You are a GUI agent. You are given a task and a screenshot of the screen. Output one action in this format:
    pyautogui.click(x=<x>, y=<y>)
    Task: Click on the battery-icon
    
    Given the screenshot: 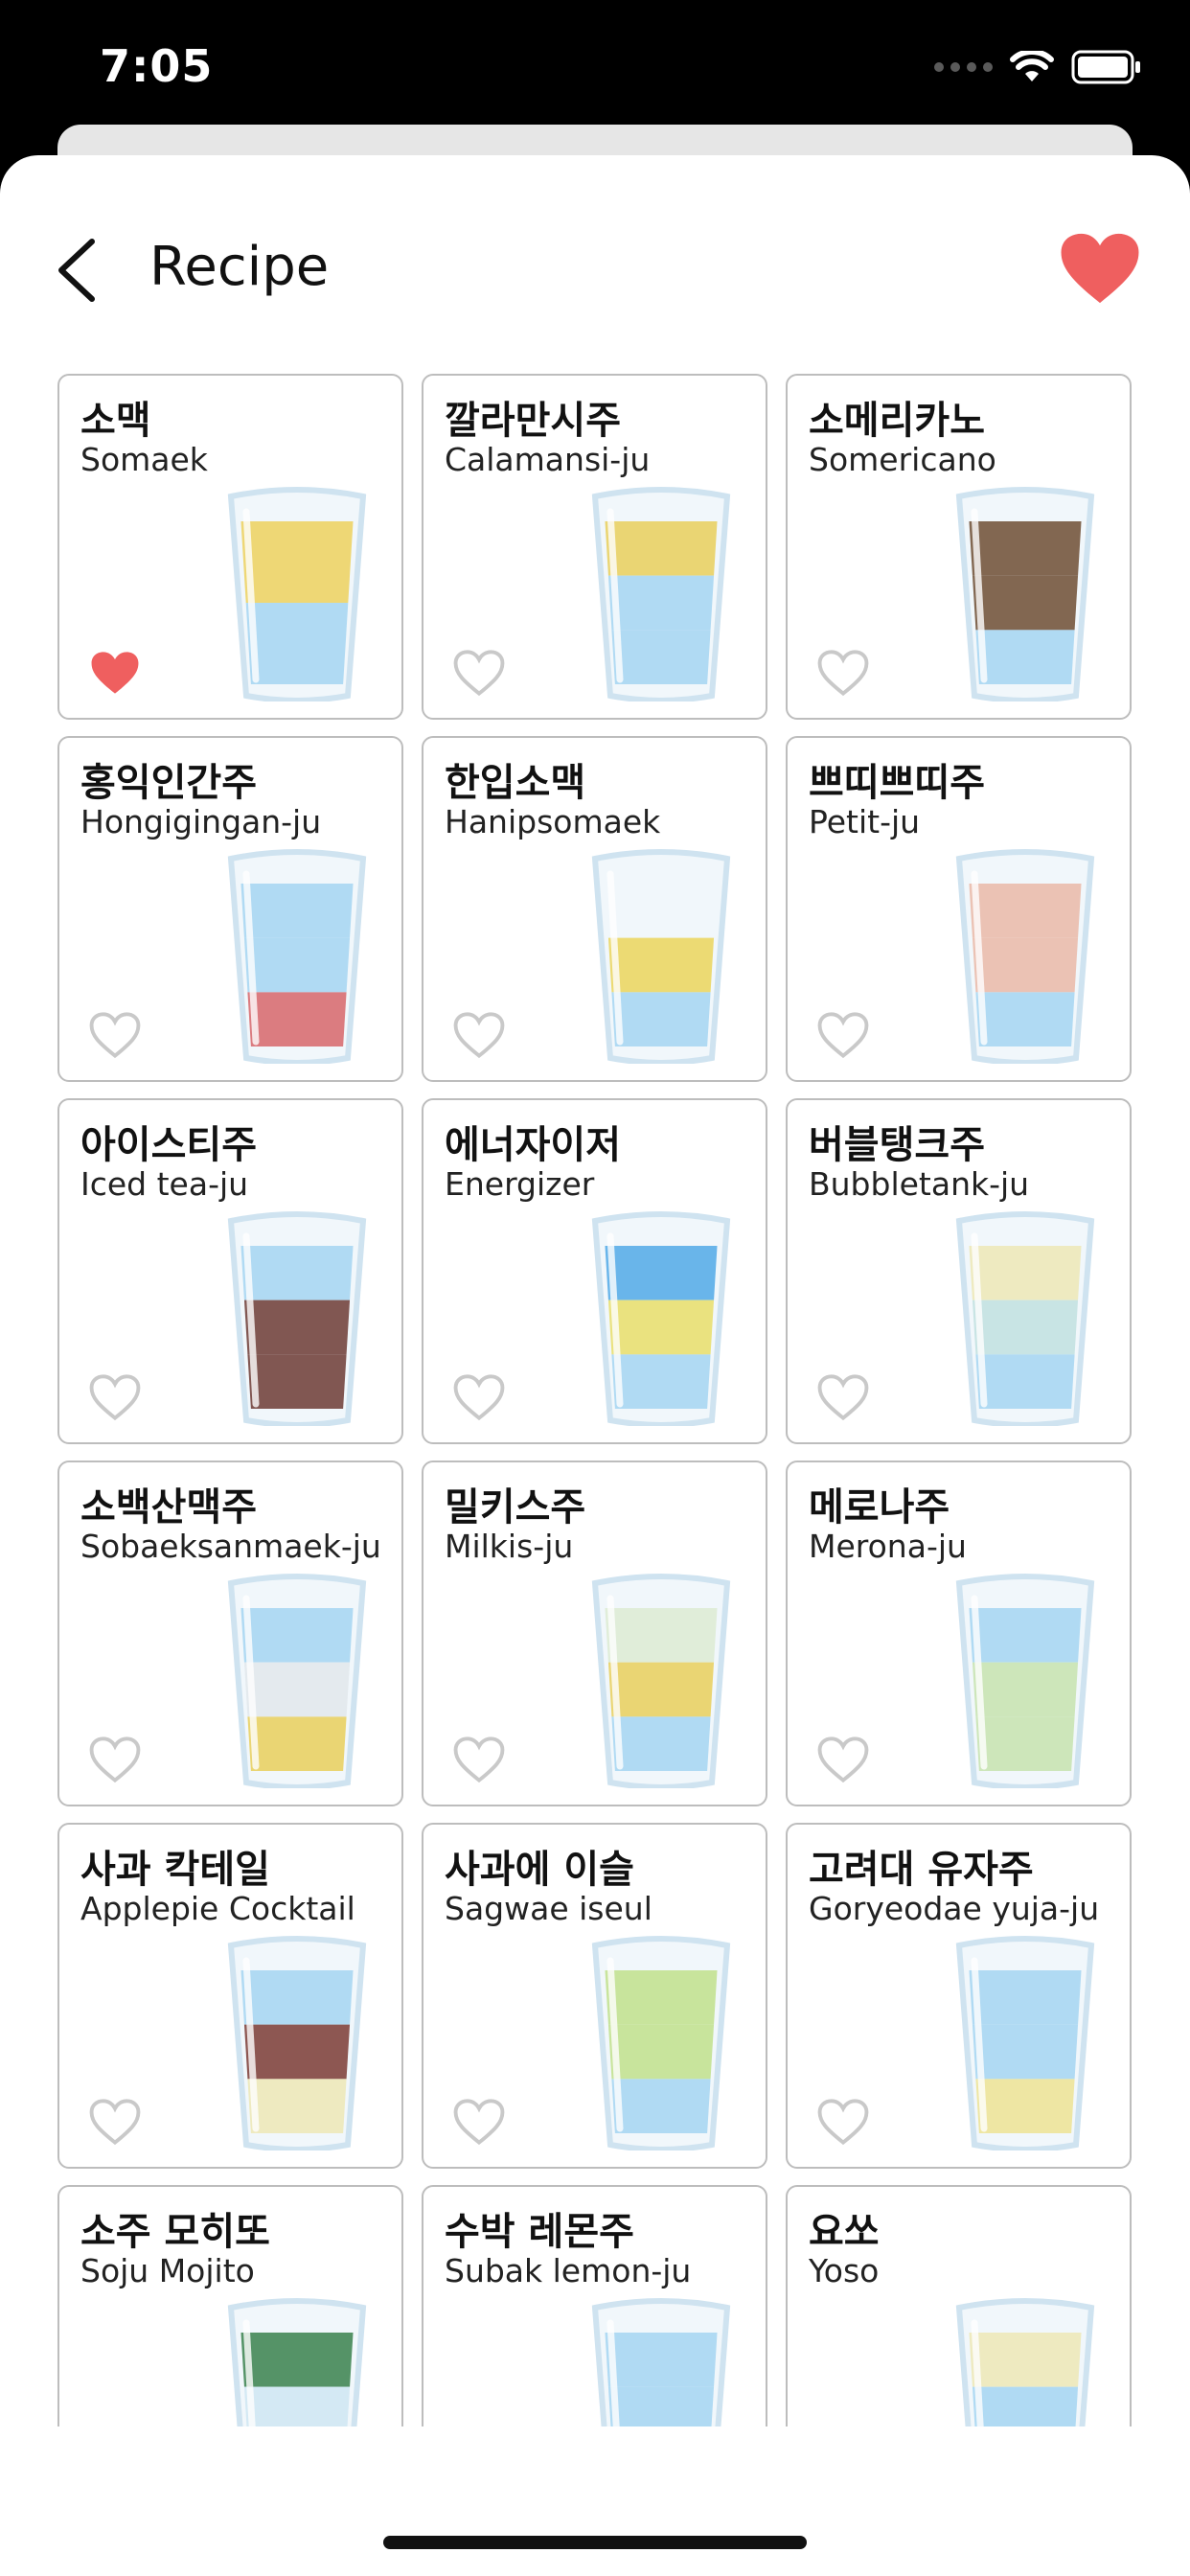 What is the action you would take?
    pyautogui.click(x=1105, y=67)
    